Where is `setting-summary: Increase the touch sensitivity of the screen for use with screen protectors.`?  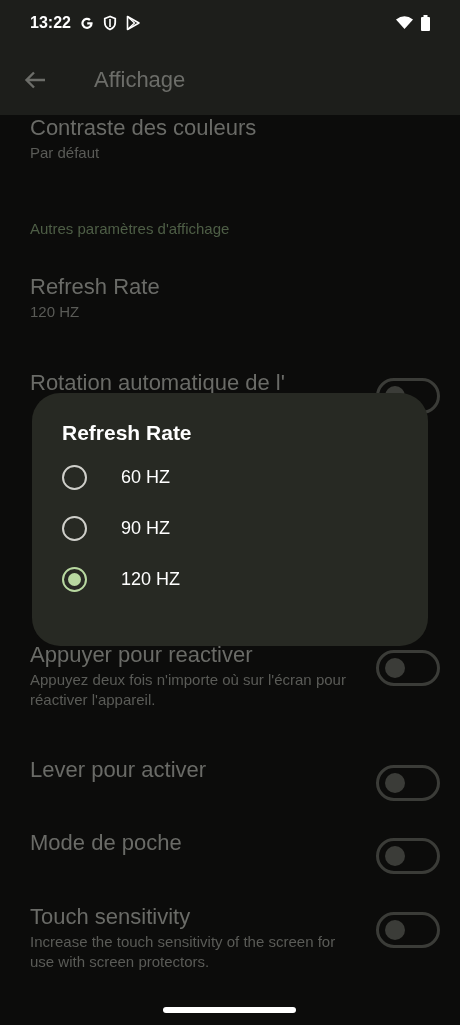
setting-summary: Increase the touch sensitivity of the screen for use with screen protectors. is located at coordinates (183, 952).